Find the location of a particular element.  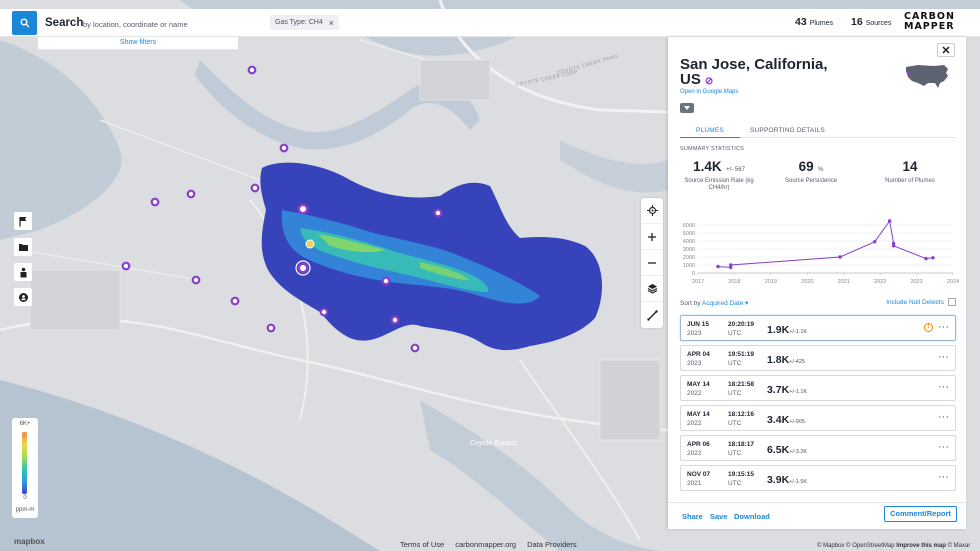

plumes-count: 43 Plumes is located at coordinates (814, 22).